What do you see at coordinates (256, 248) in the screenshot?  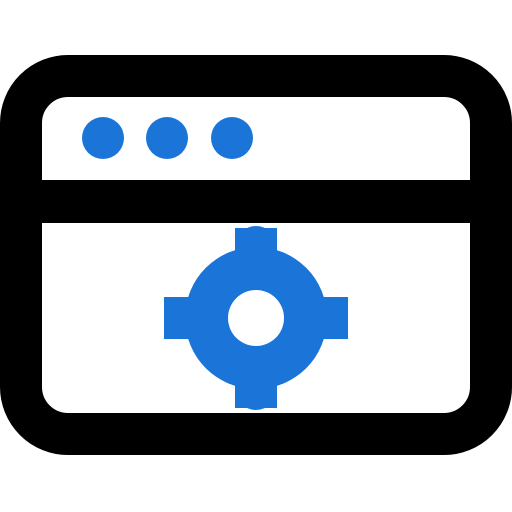 I see `target-stem-top` at bounding box center [256, 248].